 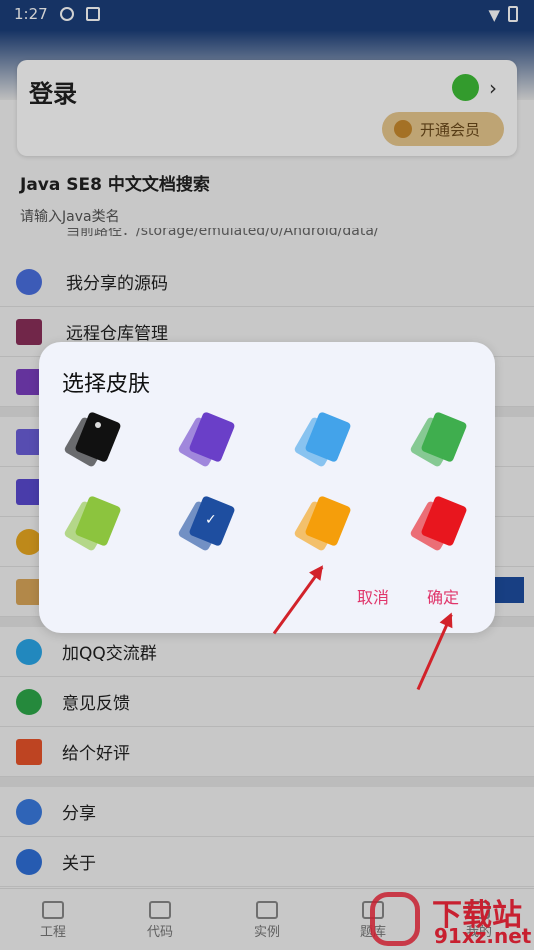 I want to click on watermark: 下载站 91xz.net, so click(x=449, y=919).